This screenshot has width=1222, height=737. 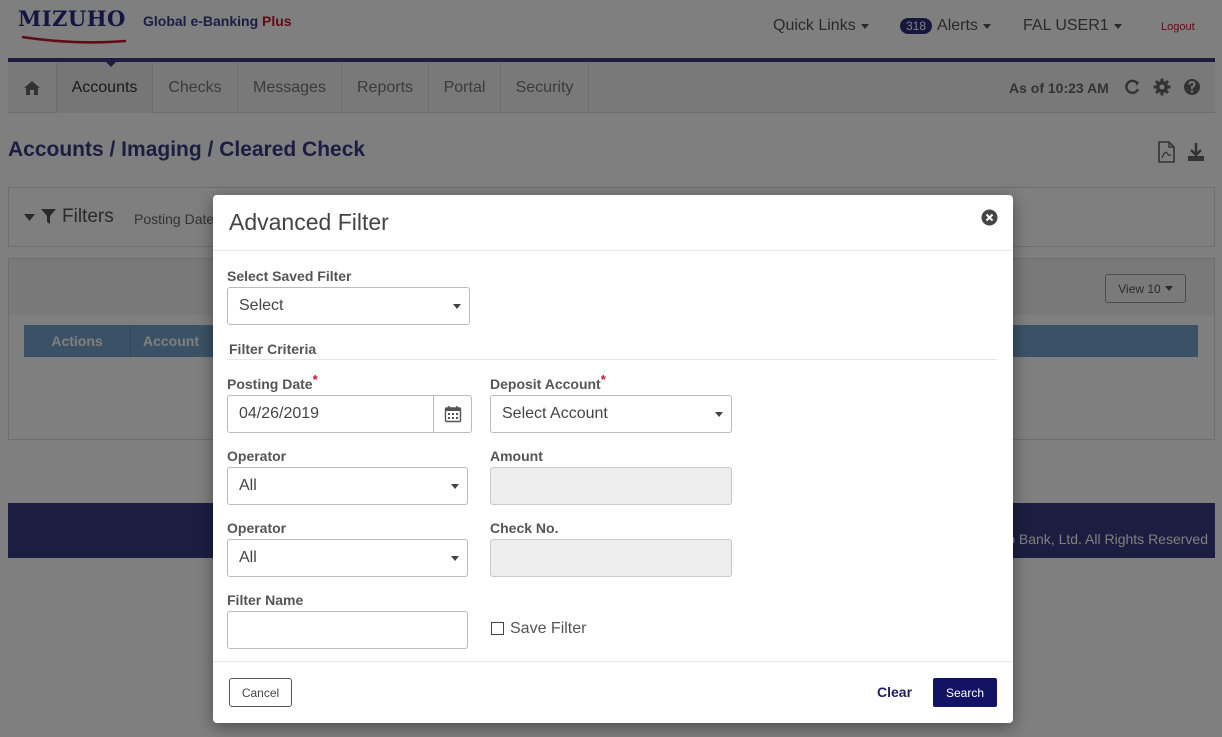 What do you see at coordinates (965, 692) in the screenshot?
I see `search-button: Search` at bounding box center [965, 692].